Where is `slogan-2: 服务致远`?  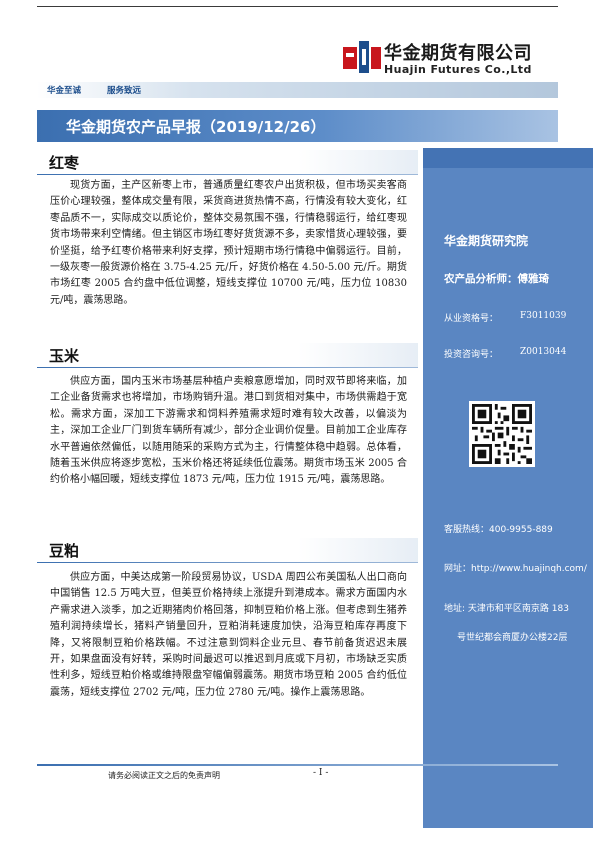
slogan-2: 服务致远 is located at coordinates (124, 91).